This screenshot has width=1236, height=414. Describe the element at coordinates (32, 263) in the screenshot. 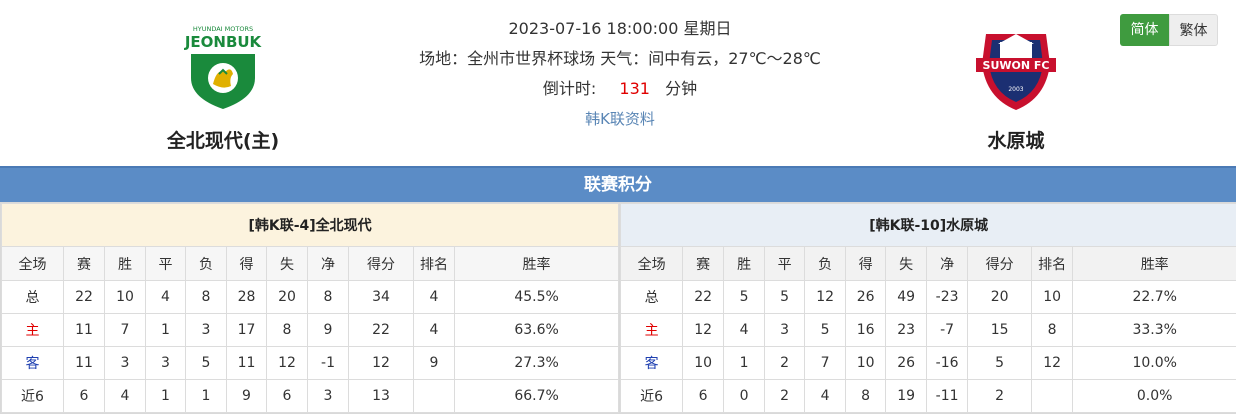

I see `home-column-header: 全场` at that location.